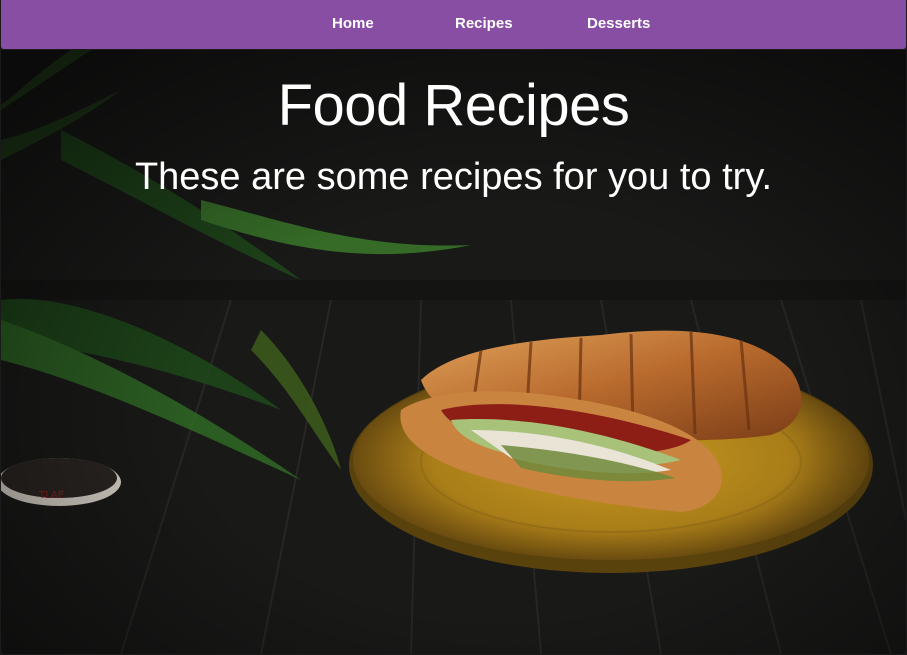 Image resolution: width=907 pixels, height=655 pixels. What do you see at coordinates (453, 105) in the screenshot?
I see `page-title: Food Recipes` at bounding box center [453, 105].